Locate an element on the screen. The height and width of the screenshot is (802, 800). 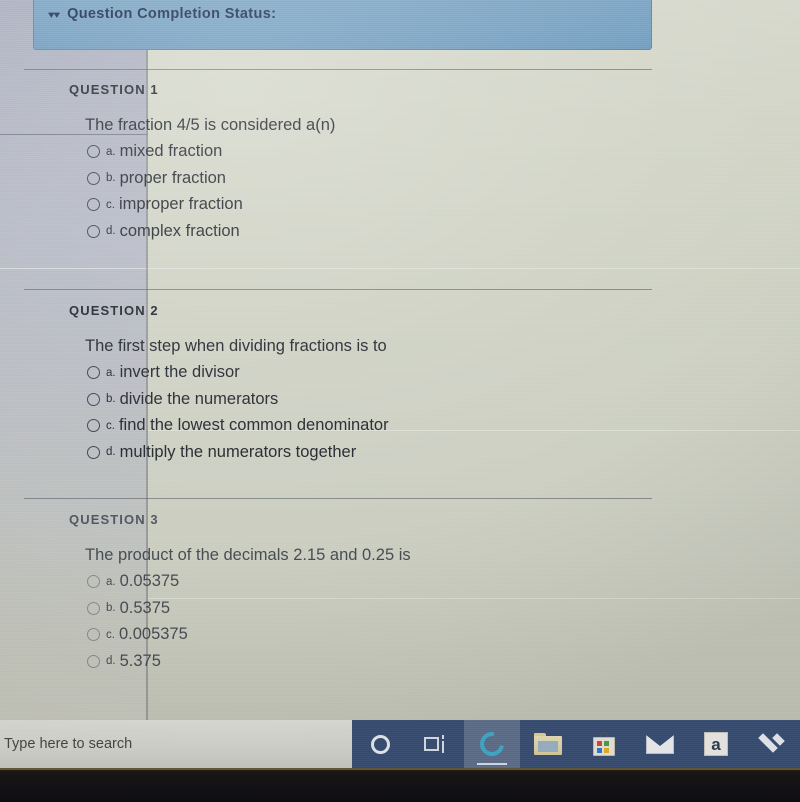
edge-browser-icon is located at coordinates (492, 744).